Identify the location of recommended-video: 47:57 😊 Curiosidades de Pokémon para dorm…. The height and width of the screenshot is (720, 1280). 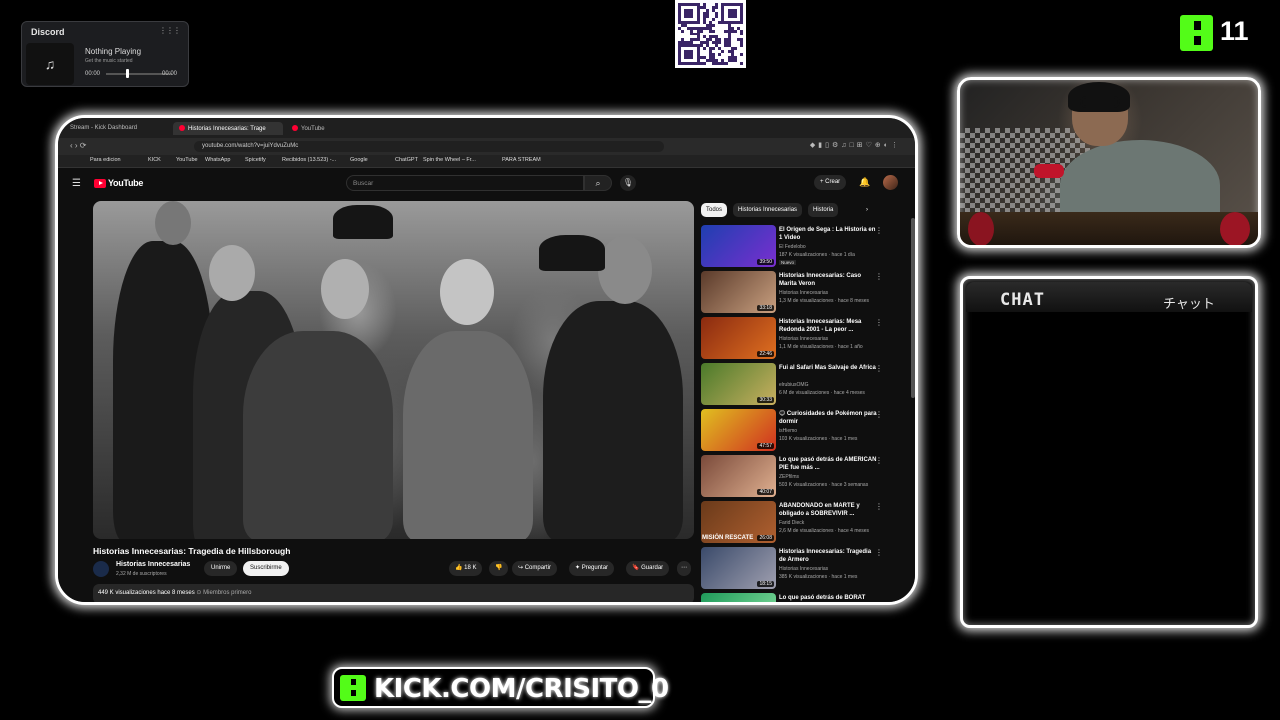
(806, 431).